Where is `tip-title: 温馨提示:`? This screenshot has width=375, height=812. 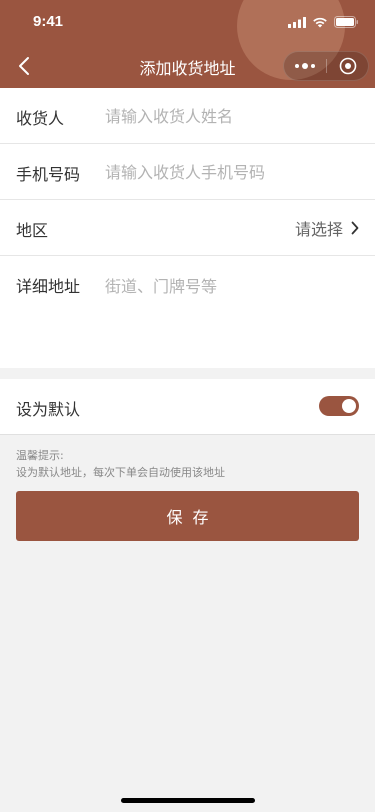 tip-title: 温馨提示: is located at coordinates (40, 455).